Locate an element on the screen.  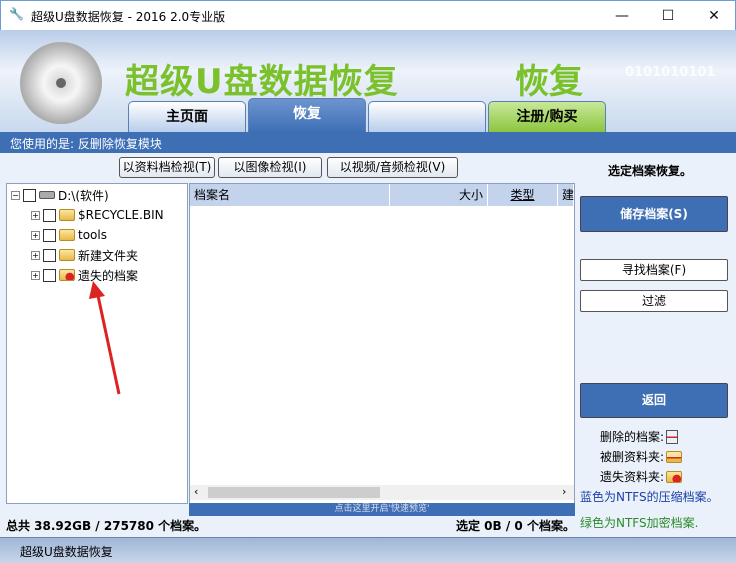
tree-item: + 新建文件夹 is located at coordinates (84, 255).